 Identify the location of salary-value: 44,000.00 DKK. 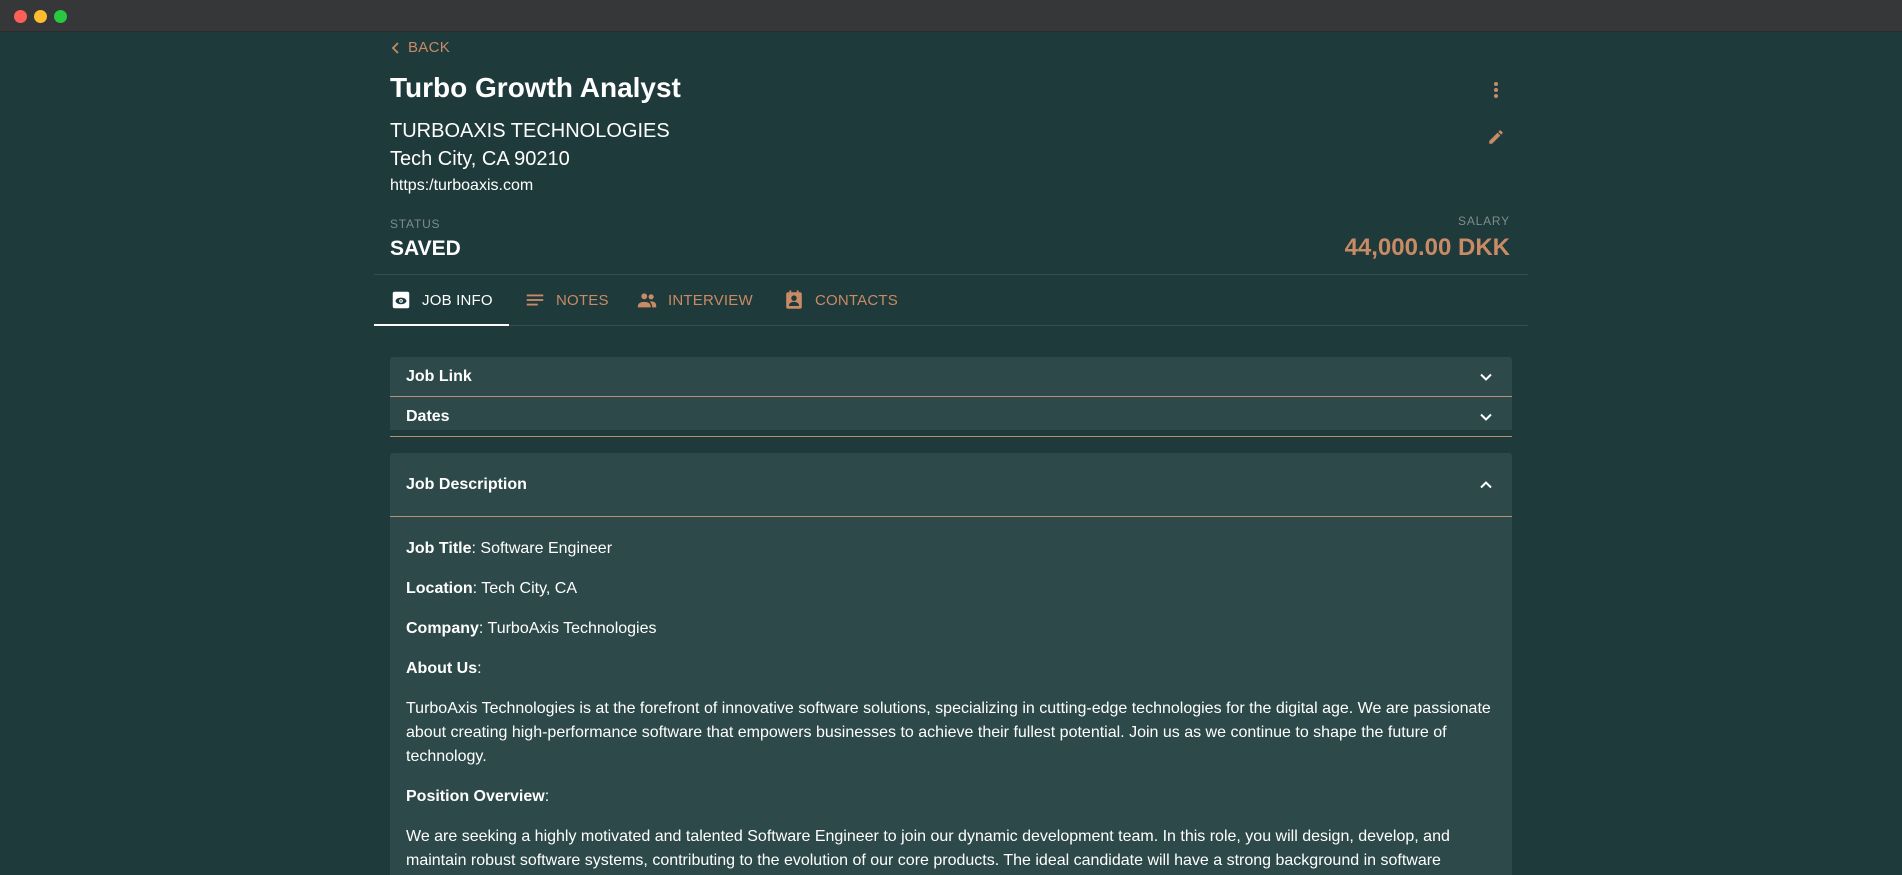
(1427, 247).